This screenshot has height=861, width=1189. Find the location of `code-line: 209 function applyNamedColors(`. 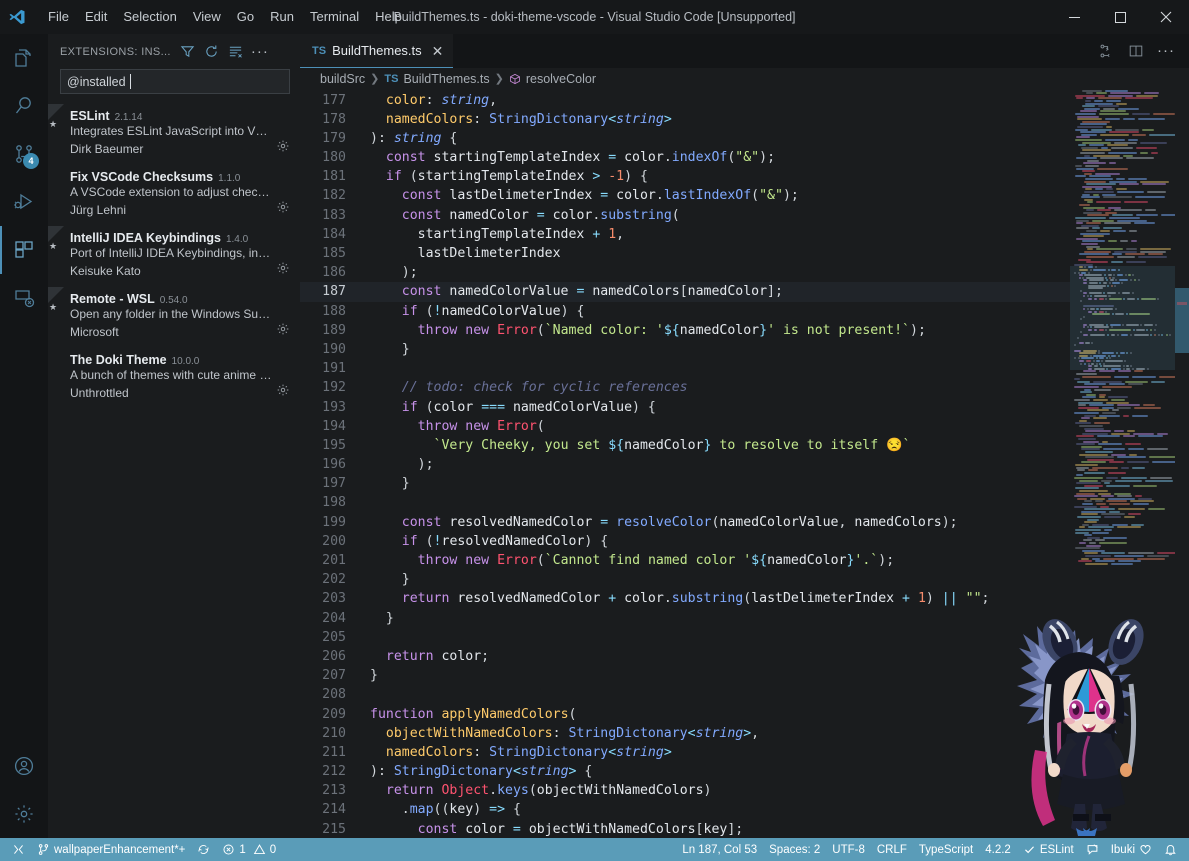

code-line: 209 function applyNamedColors( is located at coordinates (685, 714).